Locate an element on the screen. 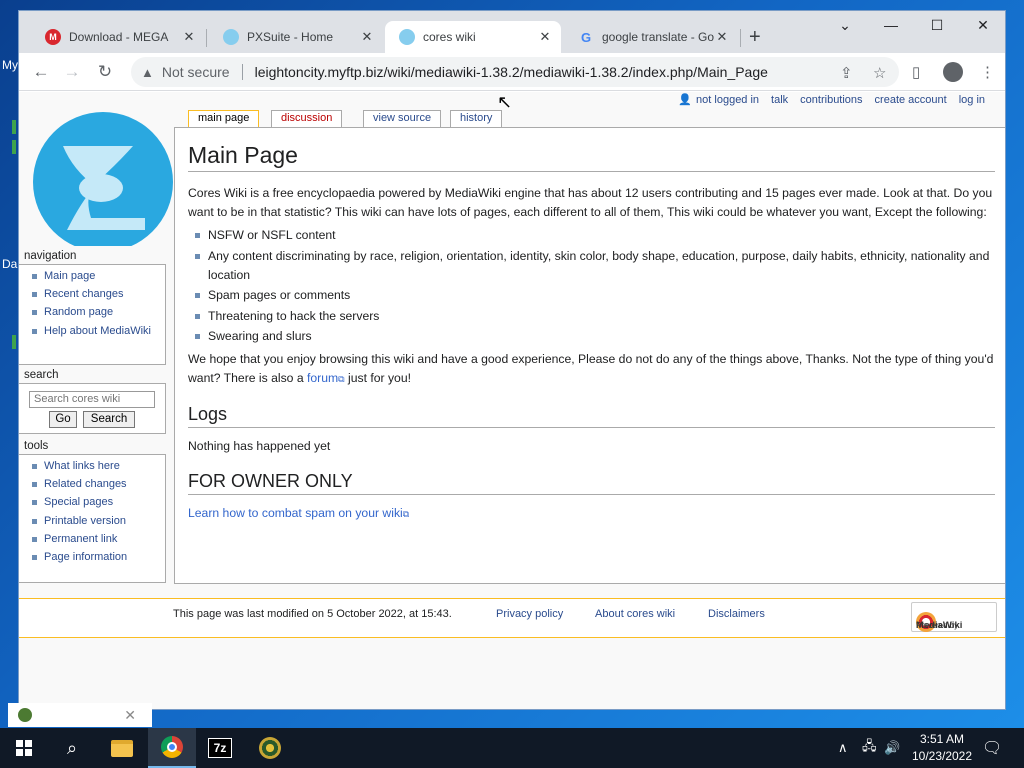 The width and height of the screenshot is (1024, 768). tab-label: cores wiki is located at coordinates (449, 37).